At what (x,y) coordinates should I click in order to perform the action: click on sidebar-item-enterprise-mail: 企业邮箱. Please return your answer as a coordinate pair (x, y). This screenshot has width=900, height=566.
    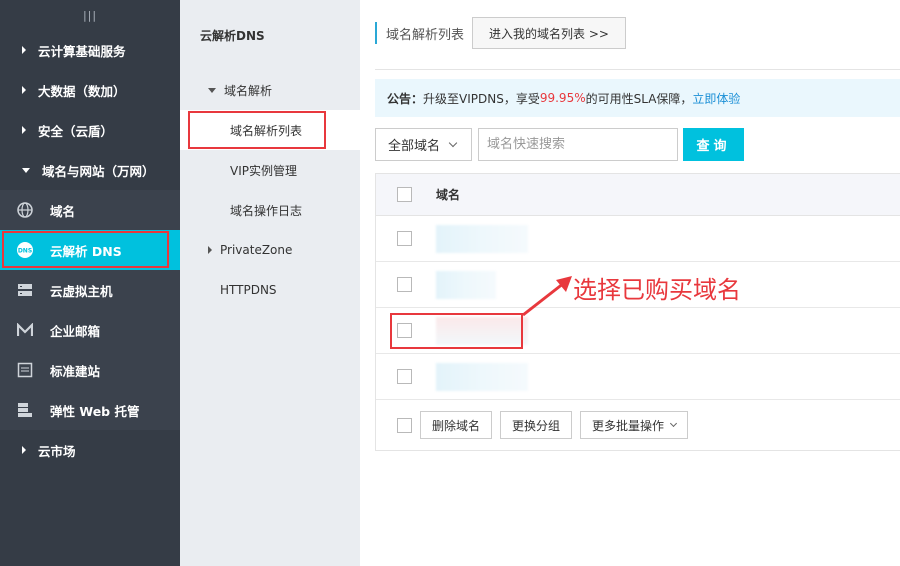
    Looking at the image, I should click on (90, 330).